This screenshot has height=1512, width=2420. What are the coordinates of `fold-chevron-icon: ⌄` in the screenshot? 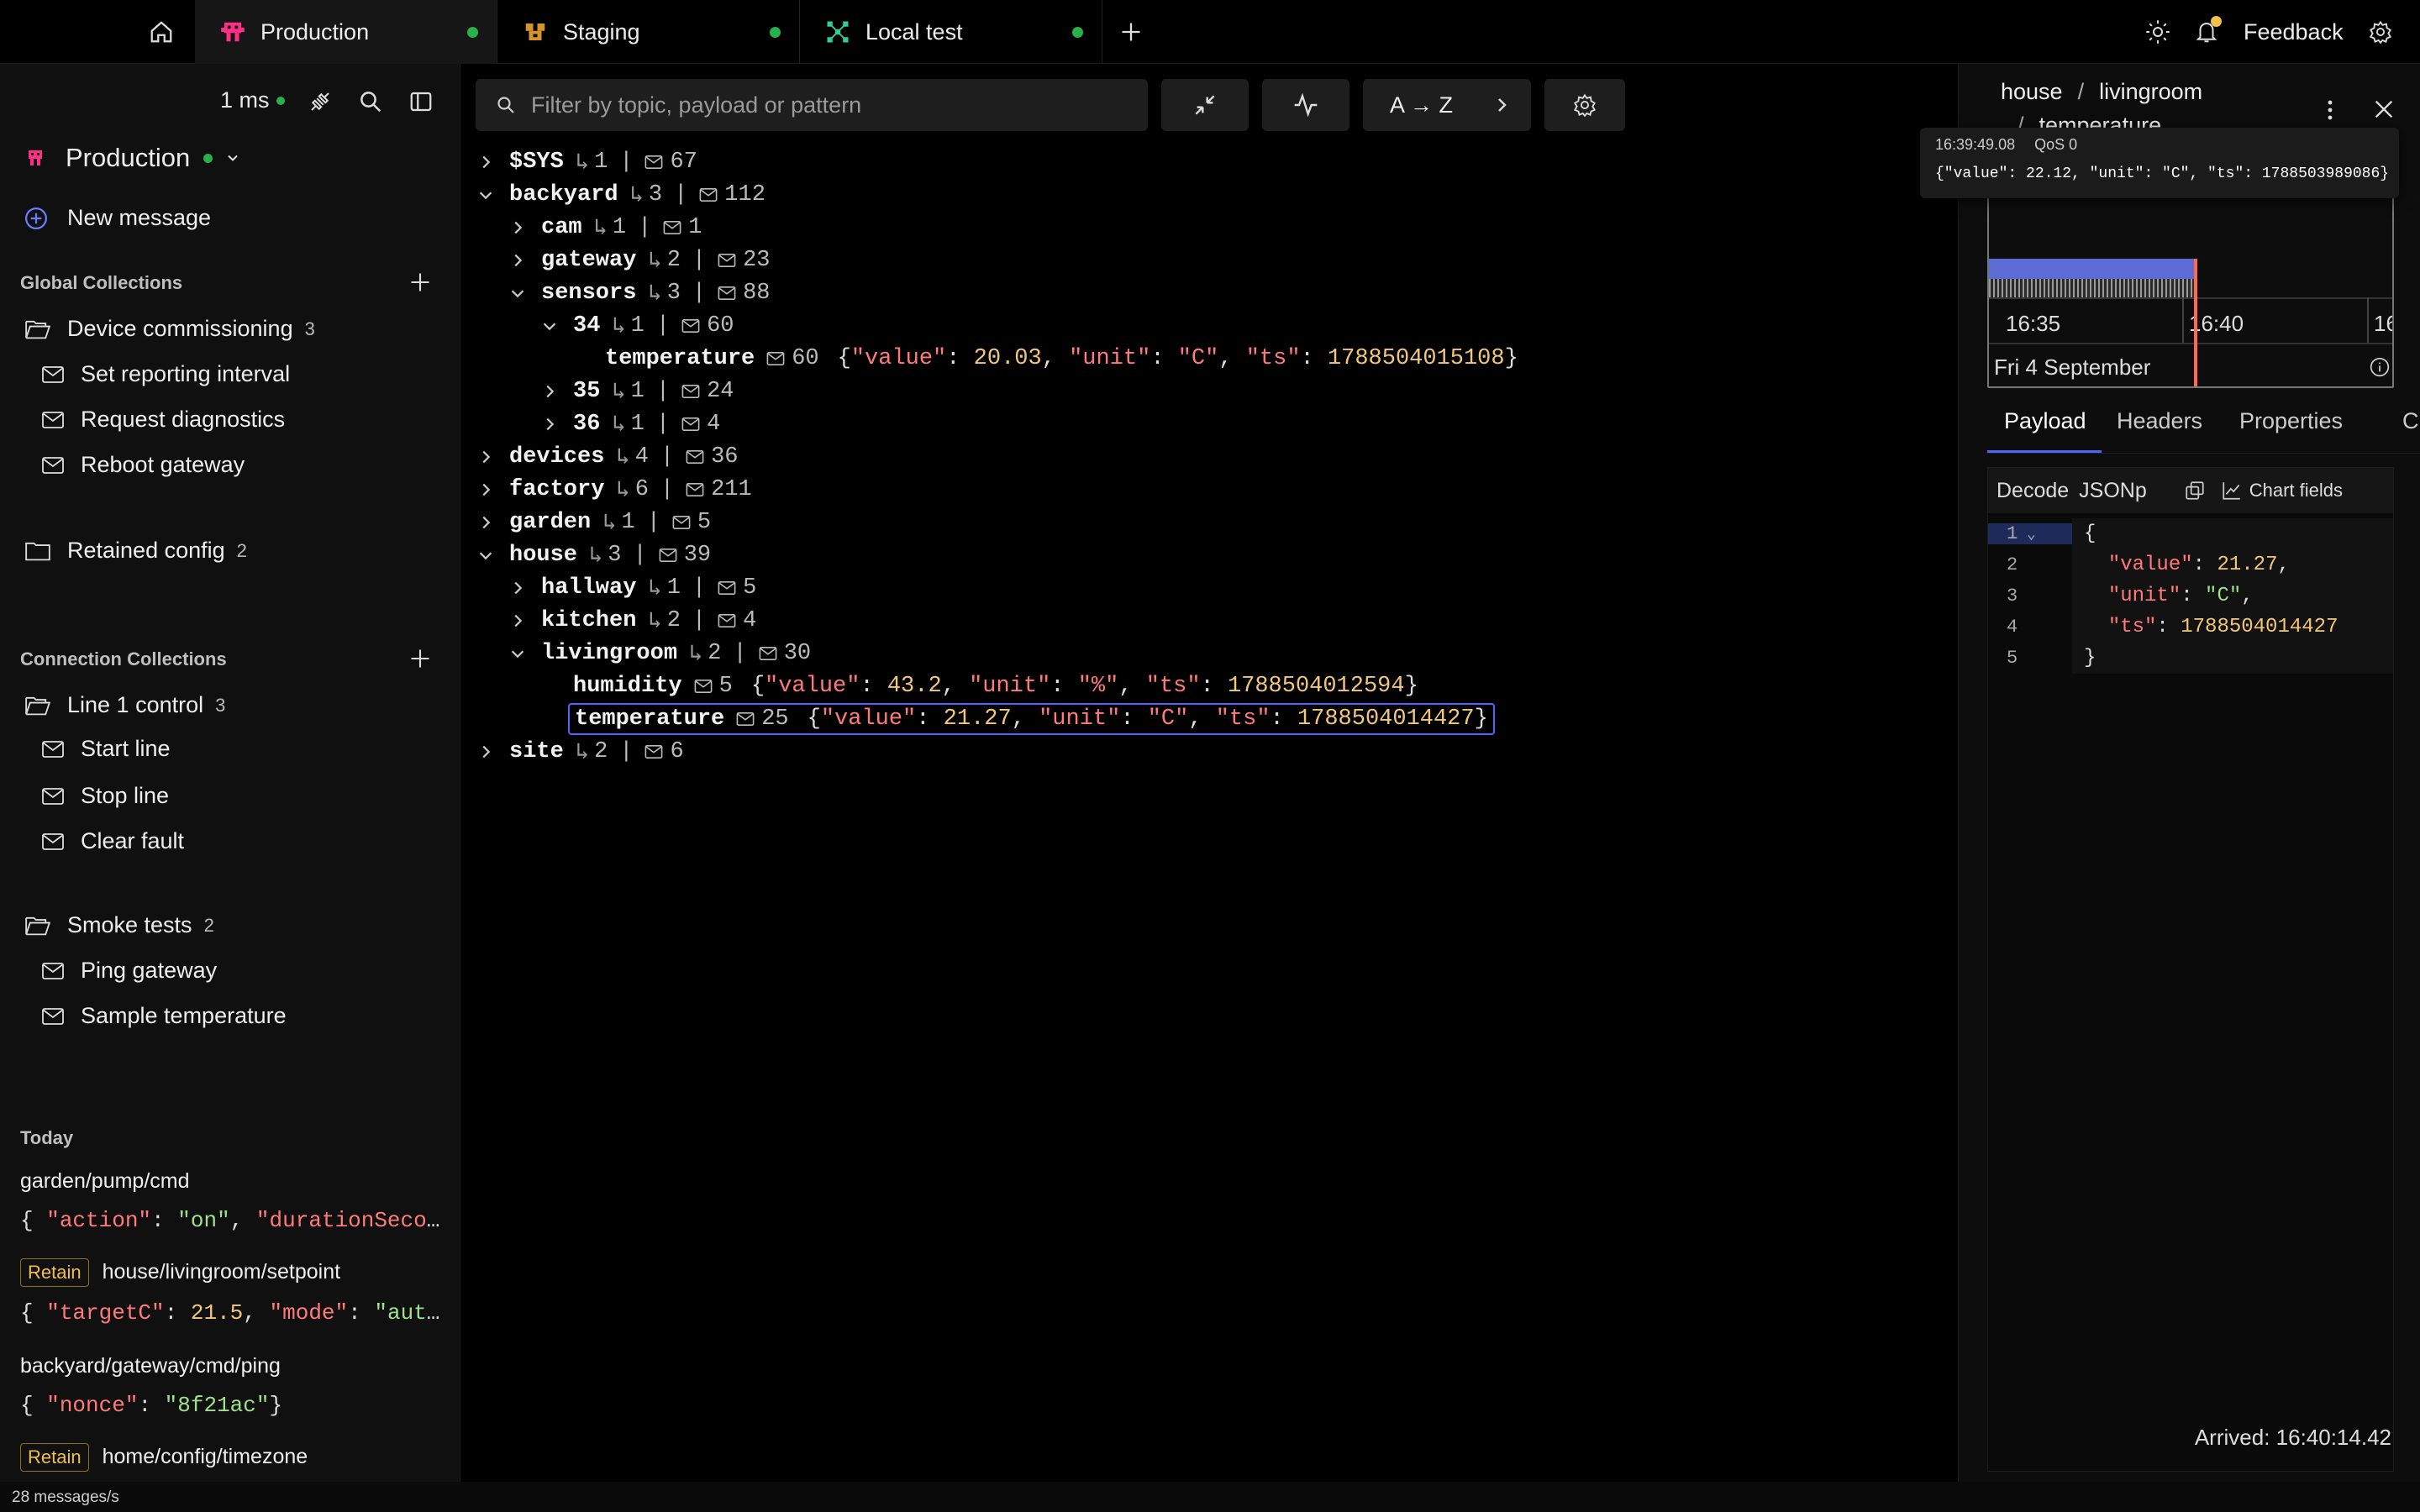 It's located at (2032, 534).